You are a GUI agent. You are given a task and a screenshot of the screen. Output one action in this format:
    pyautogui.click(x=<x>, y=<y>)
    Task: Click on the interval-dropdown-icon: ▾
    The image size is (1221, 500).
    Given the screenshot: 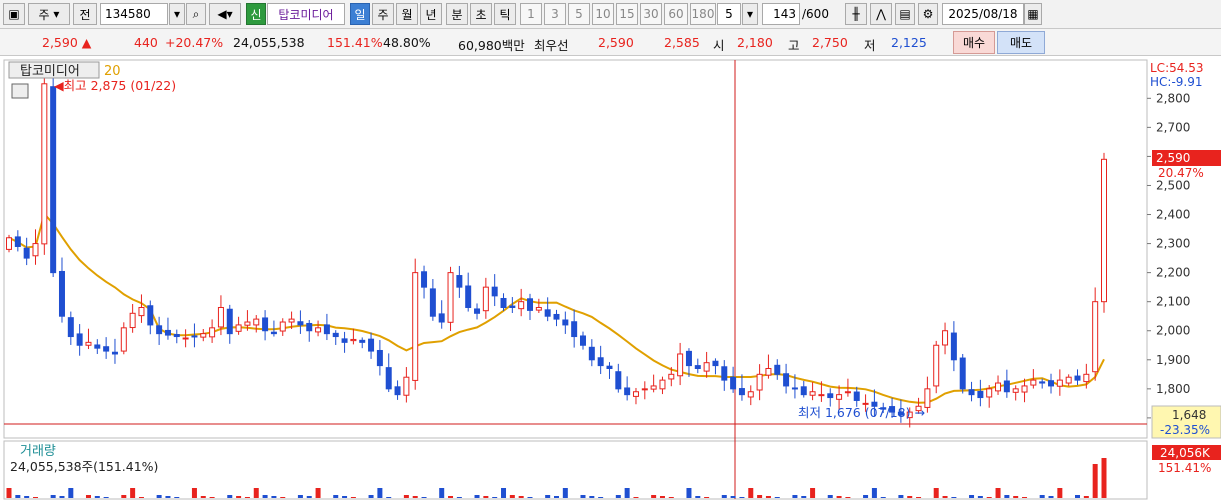 What is the action you would take?
    pyautogui.click(x=750, y=14)
    